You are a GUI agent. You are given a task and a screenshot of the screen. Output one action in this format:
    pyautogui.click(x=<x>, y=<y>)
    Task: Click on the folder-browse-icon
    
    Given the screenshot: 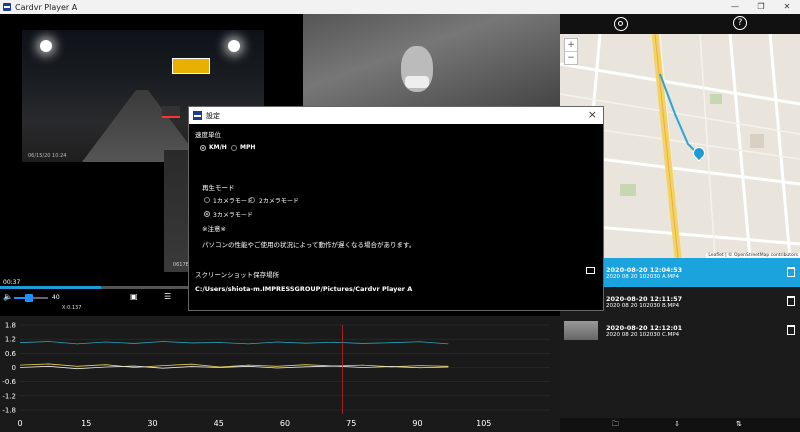 What is the action you would take?
    pyautogui.click(x=590, y=270)
    